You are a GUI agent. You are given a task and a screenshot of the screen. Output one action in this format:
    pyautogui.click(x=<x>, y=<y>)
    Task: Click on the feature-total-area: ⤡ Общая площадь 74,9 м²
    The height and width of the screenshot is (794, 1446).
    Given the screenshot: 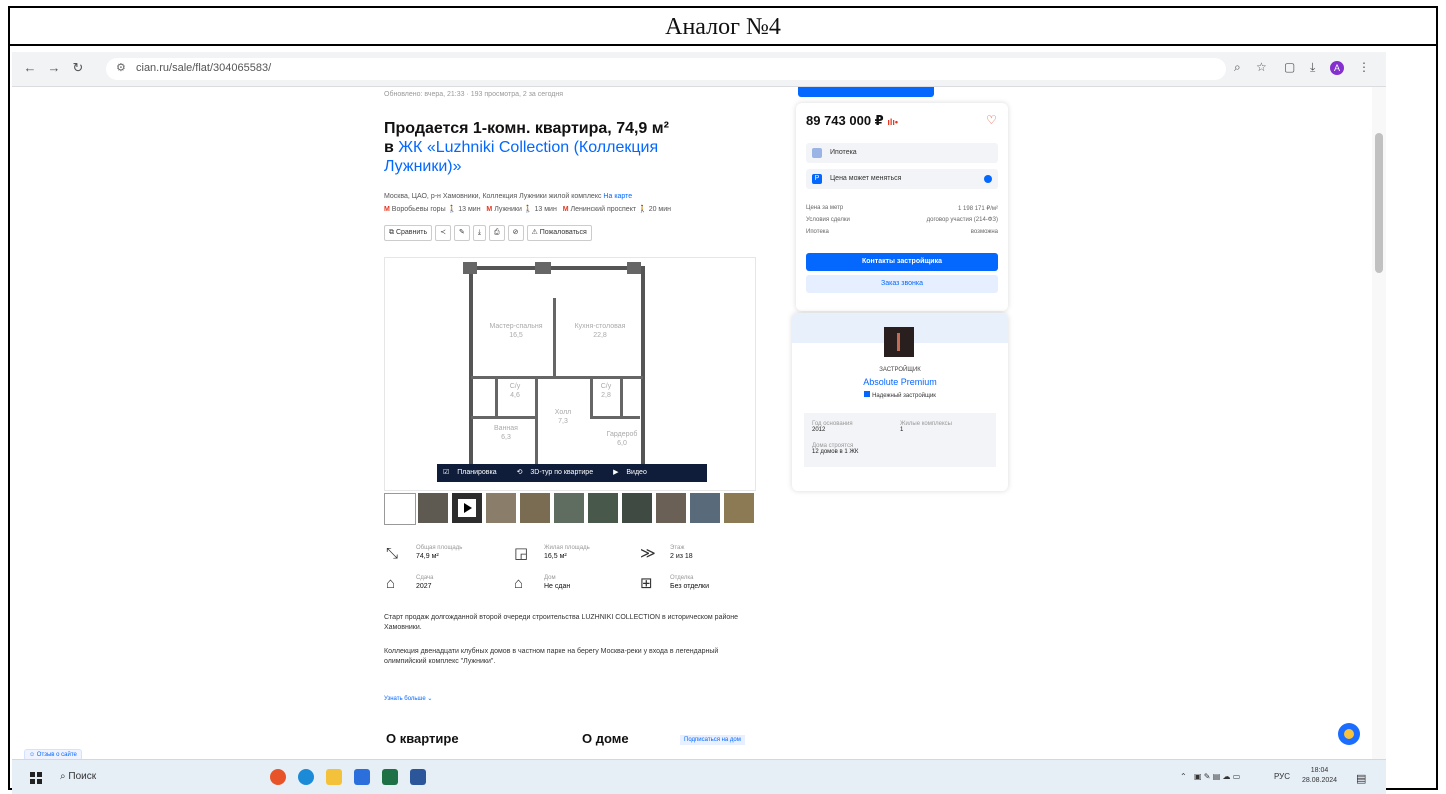 What is the action you would take?
    pyautogui.click(x=446, y=555)
    